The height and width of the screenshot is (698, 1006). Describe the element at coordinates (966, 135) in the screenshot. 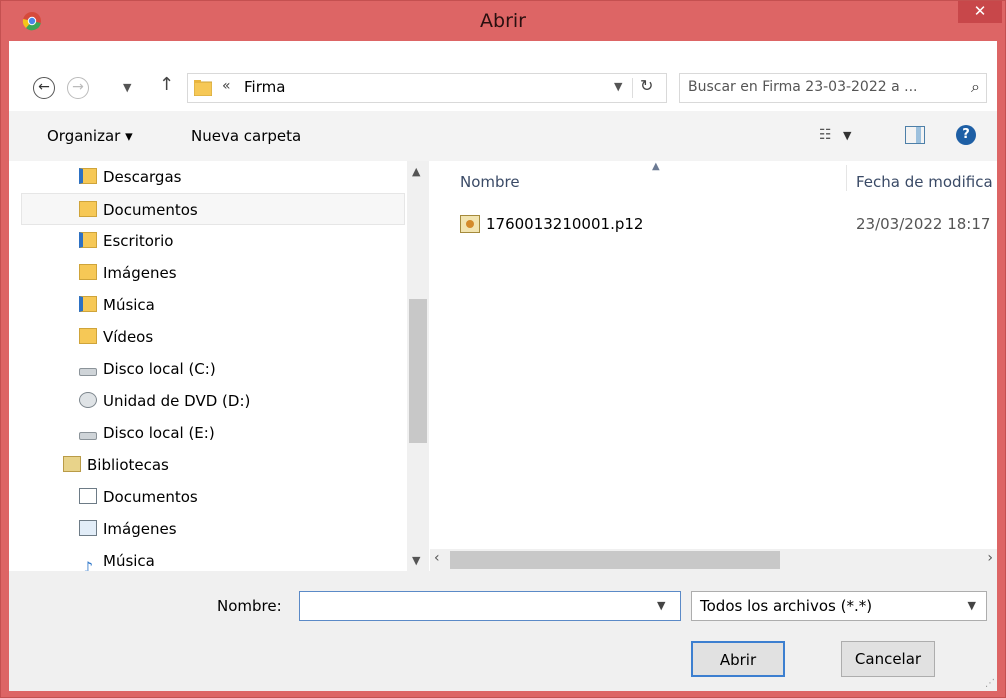

I see `help-icon: ?` at that location.